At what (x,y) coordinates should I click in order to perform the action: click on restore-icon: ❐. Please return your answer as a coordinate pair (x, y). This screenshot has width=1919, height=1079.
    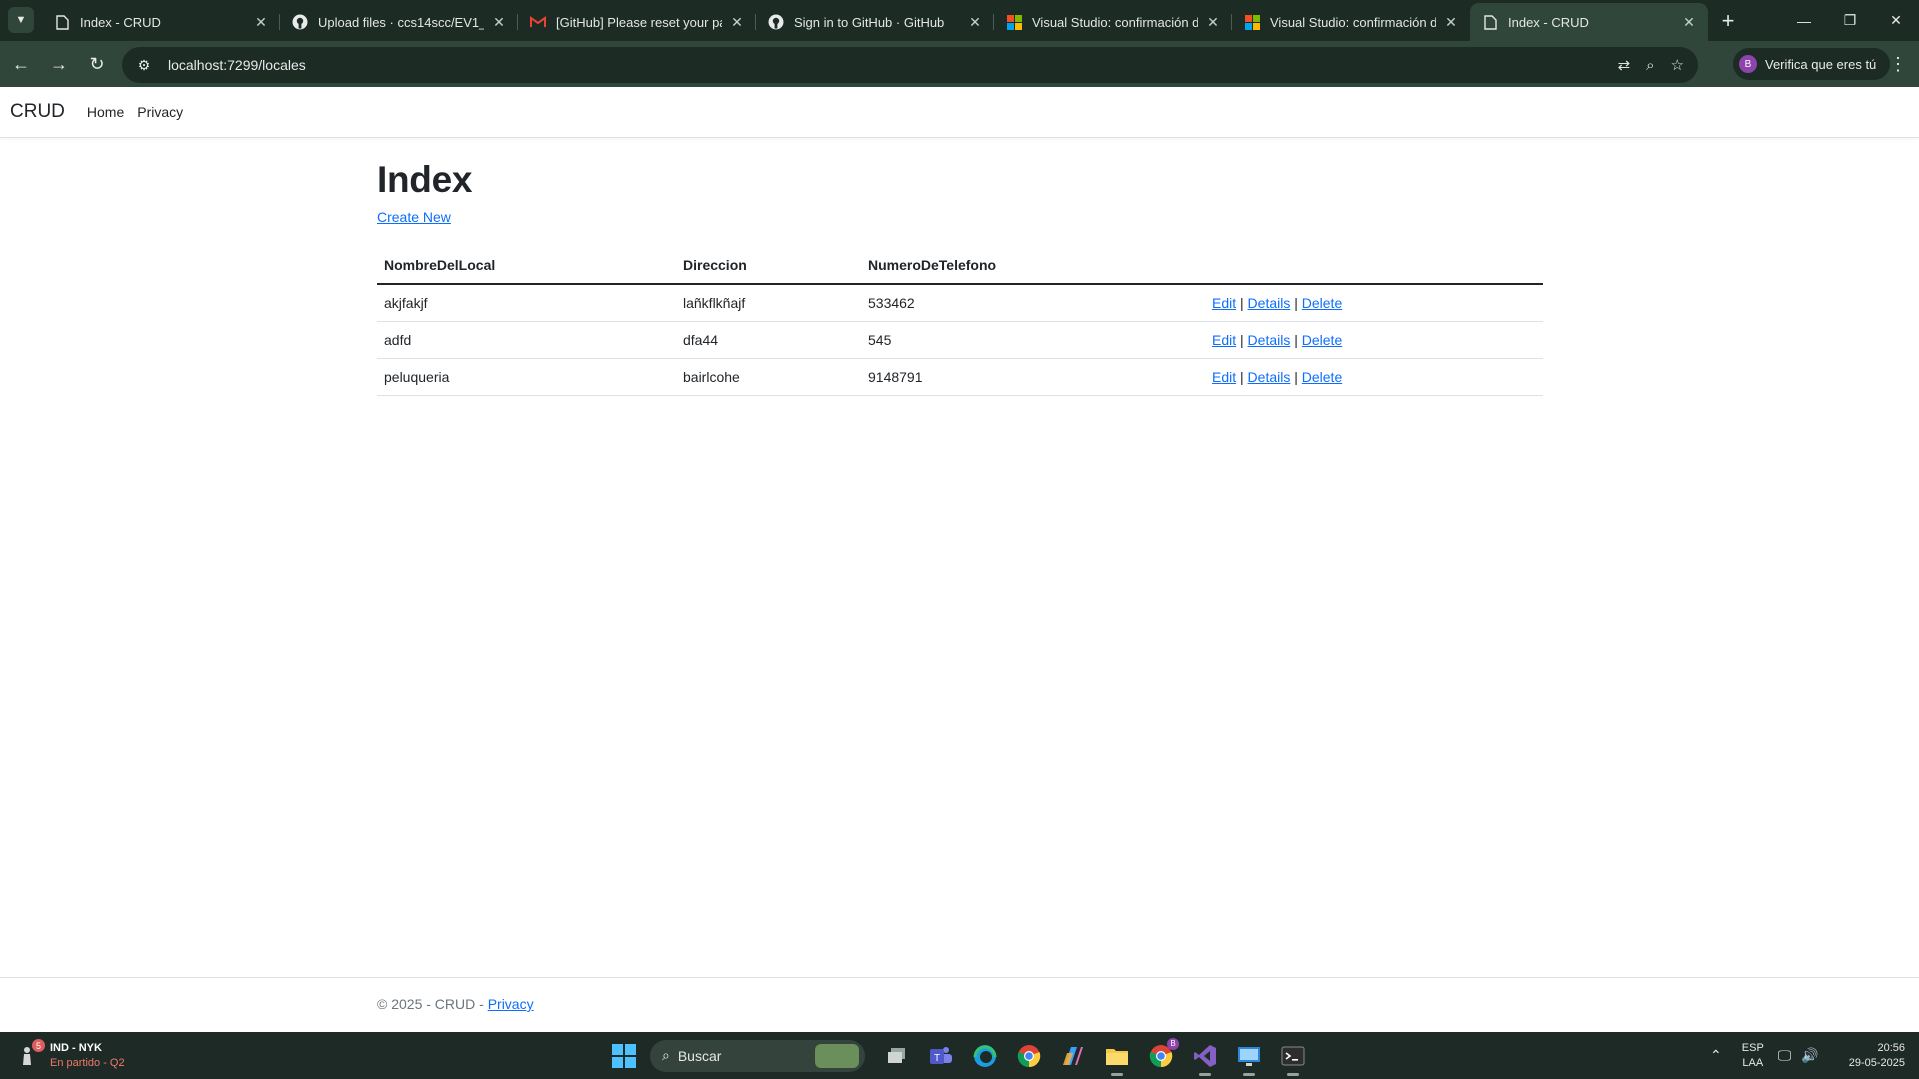
    Looking at the image, I should click on (1850, 20).